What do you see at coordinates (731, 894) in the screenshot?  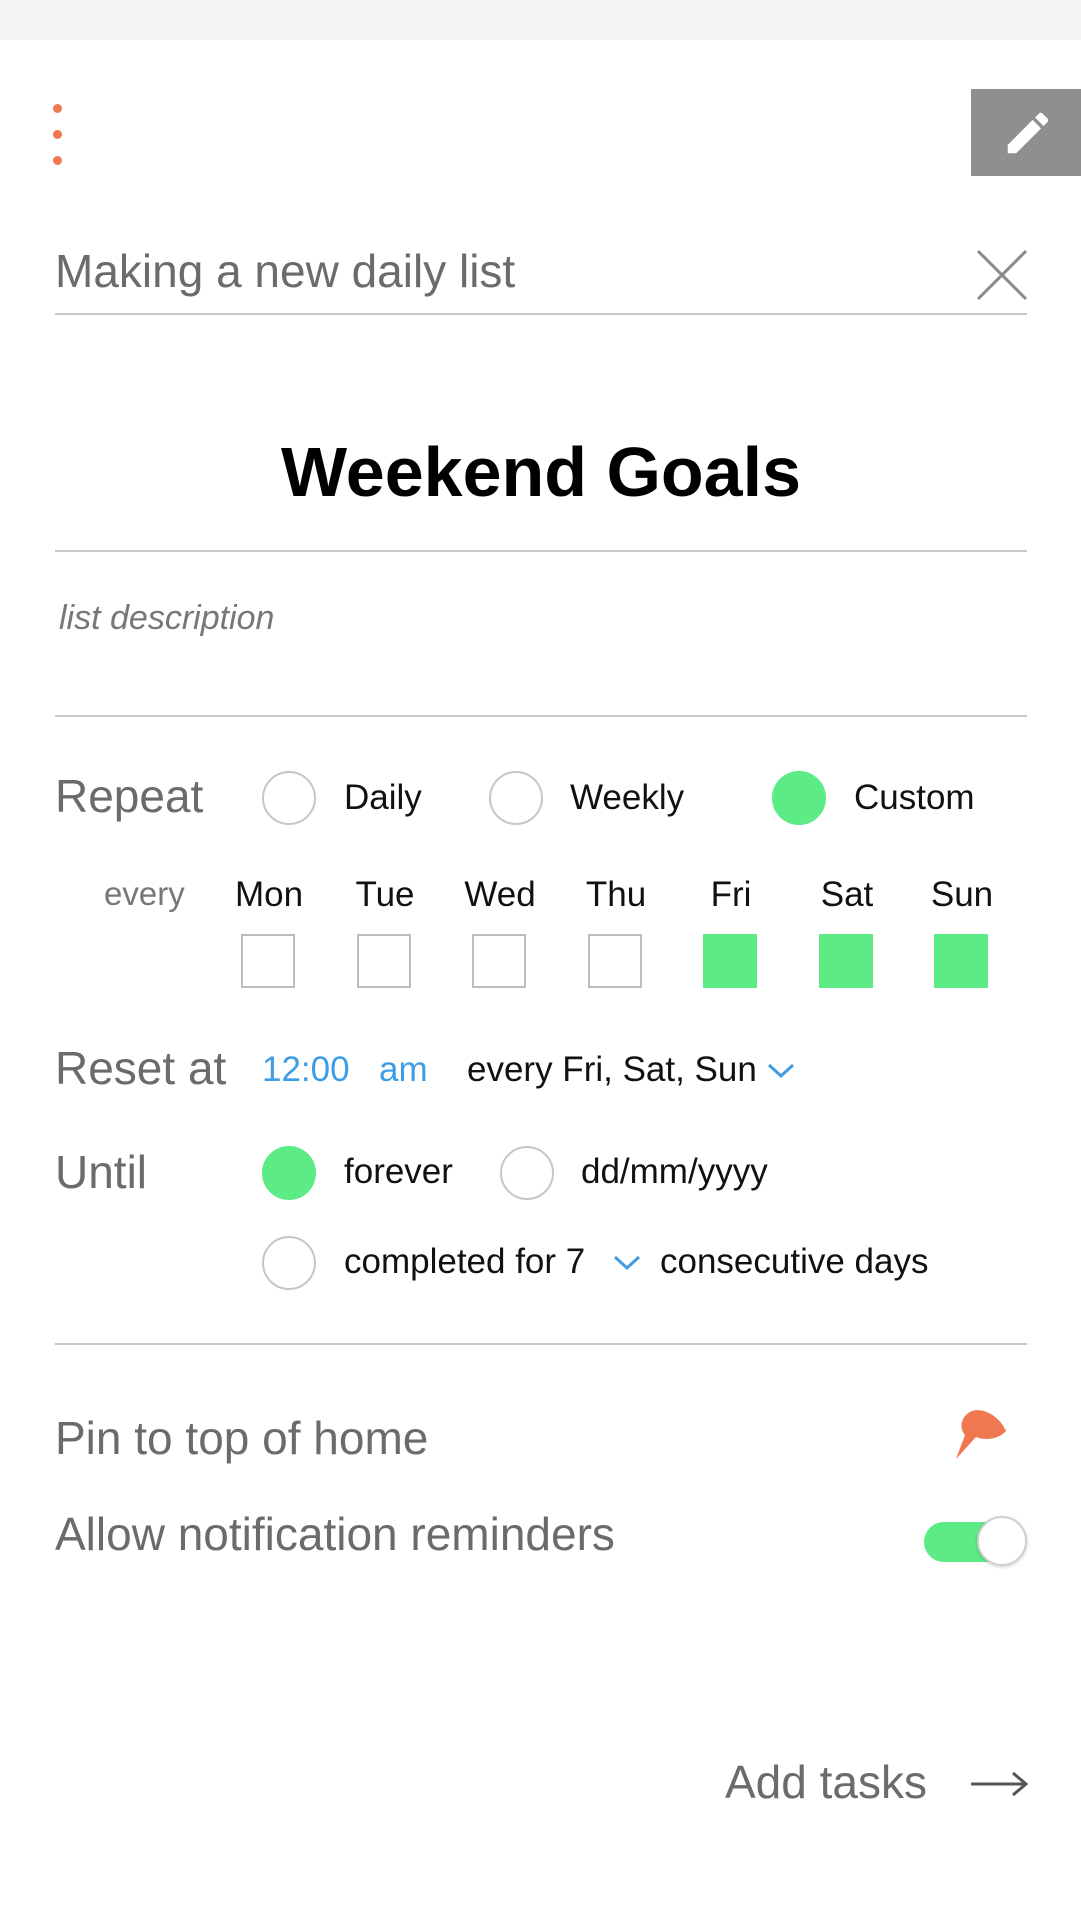 I see `day-label-fri: Fri` at bounding box center [731, 894].